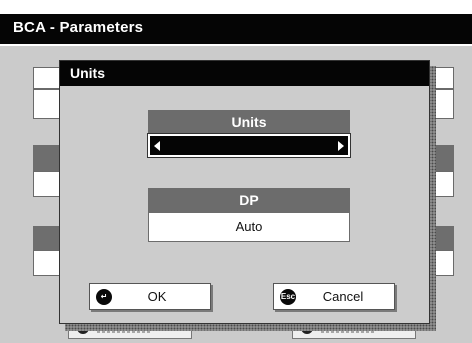  Describe the element at coordinates (341, 146) in the screenshot. I see `right-arrow-icon` at that location.